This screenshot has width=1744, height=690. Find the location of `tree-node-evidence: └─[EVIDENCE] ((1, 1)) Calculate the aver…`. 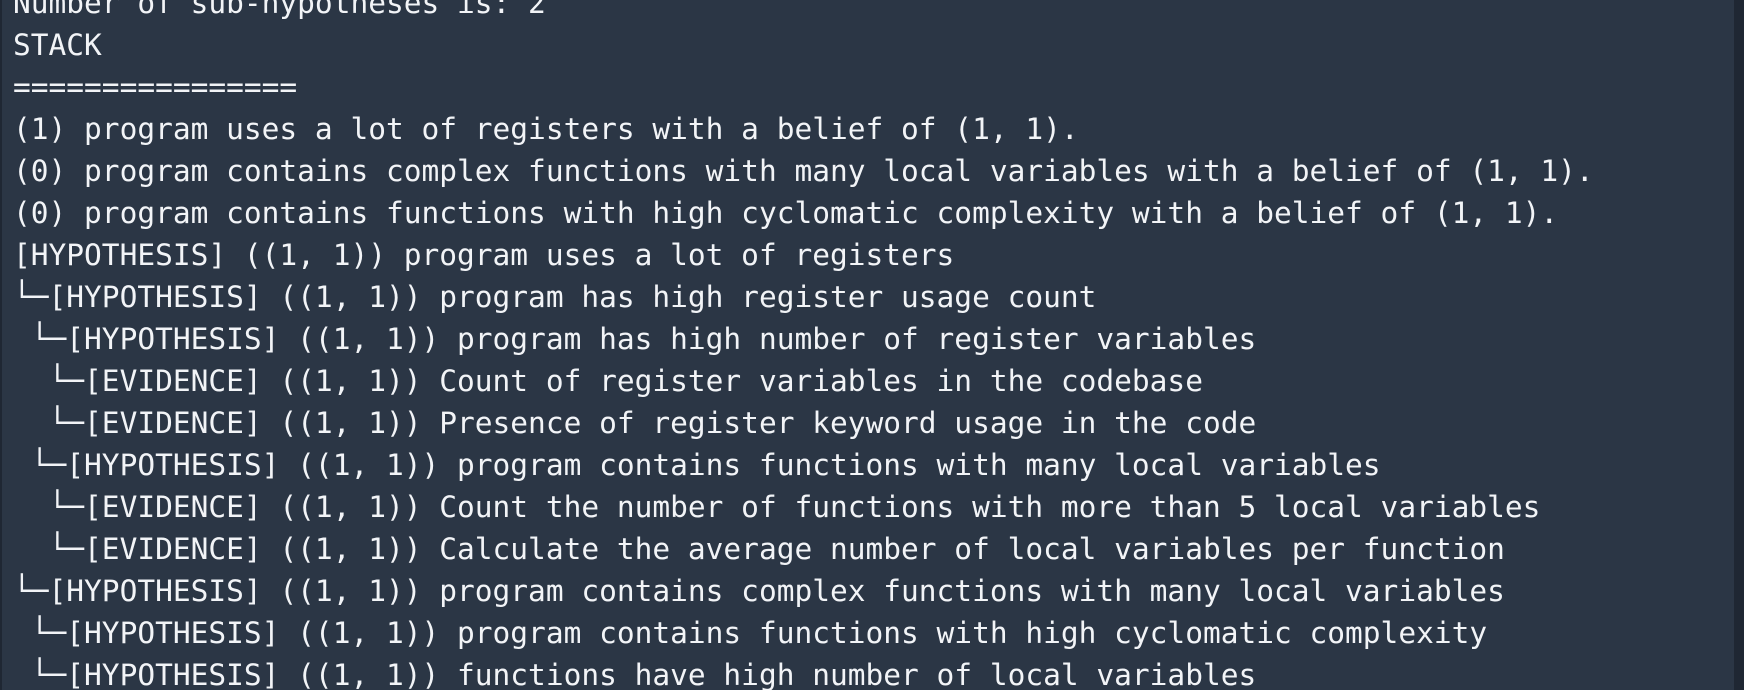

tree-node-evidence: └─[EVIDENCE] ((1, 1)) Calculate the aver… is located at coordinates (759, 549).